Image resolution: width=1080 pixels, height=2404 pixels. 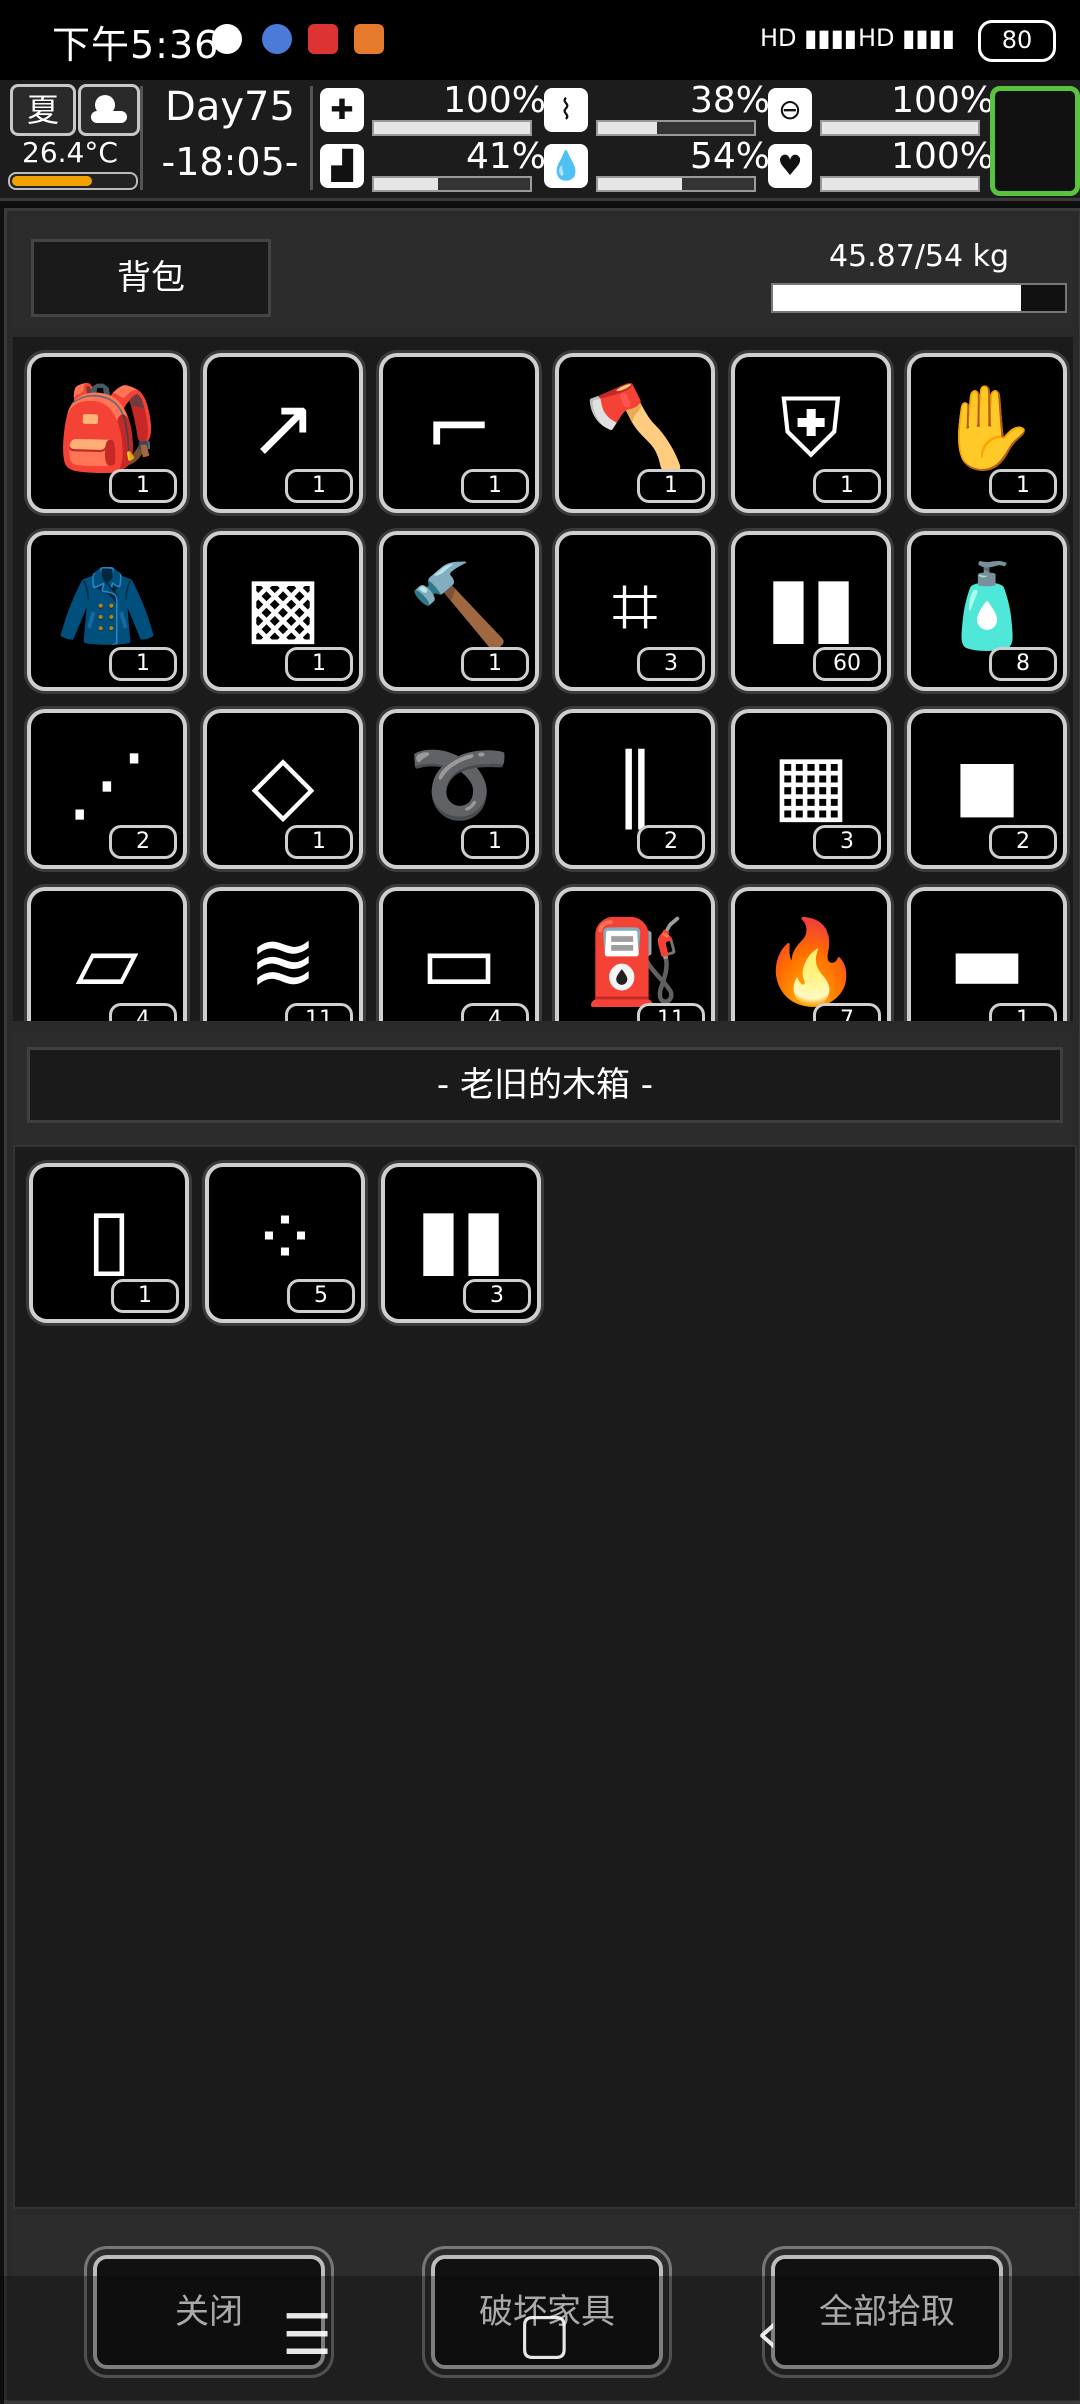 I want to click on stat-value: 41%, so click(x=505, y=156).